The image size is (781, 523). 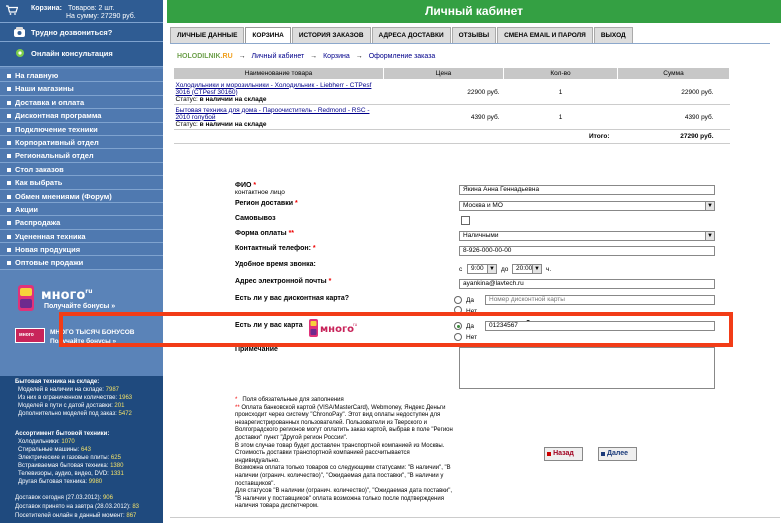 What do you see at coordinates (101, 16) in the screenshot?
I see `cart-sum: На сумму: 27290 руб.` at bounding box center [101, 16].